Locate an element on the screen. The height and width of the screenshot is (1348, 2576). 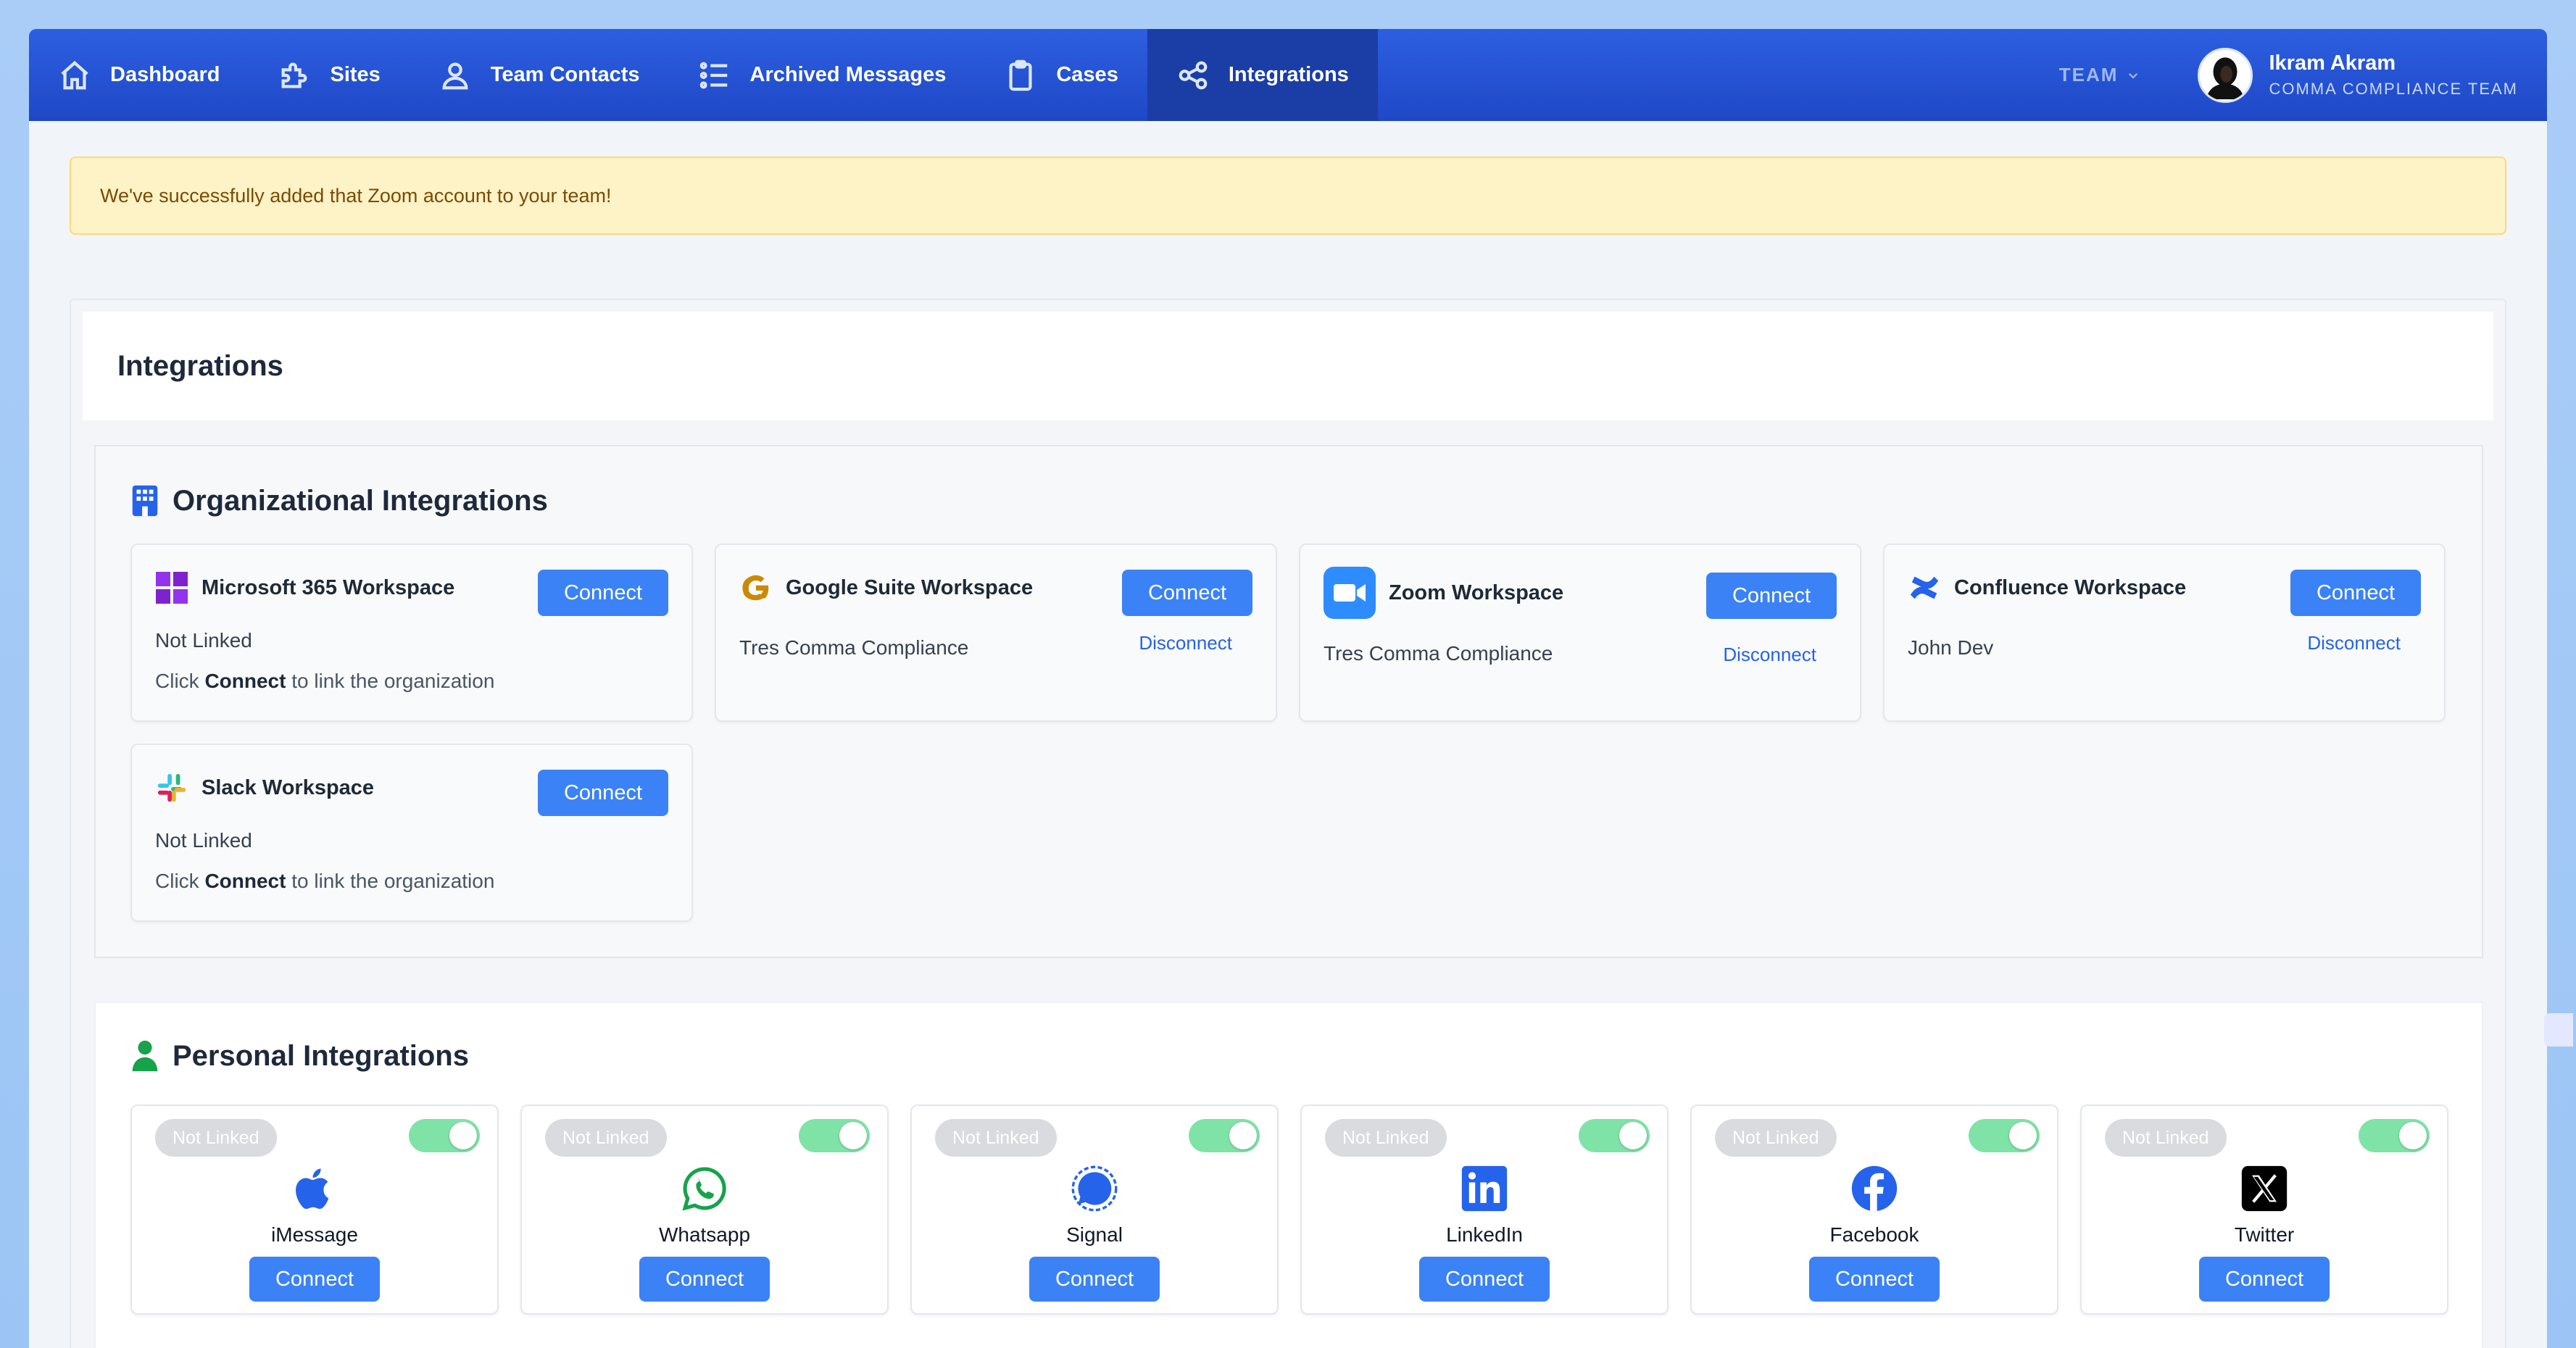
personal-card-twitter: Not Linked Twitter Connect is located at coordinates (2264, 1209).